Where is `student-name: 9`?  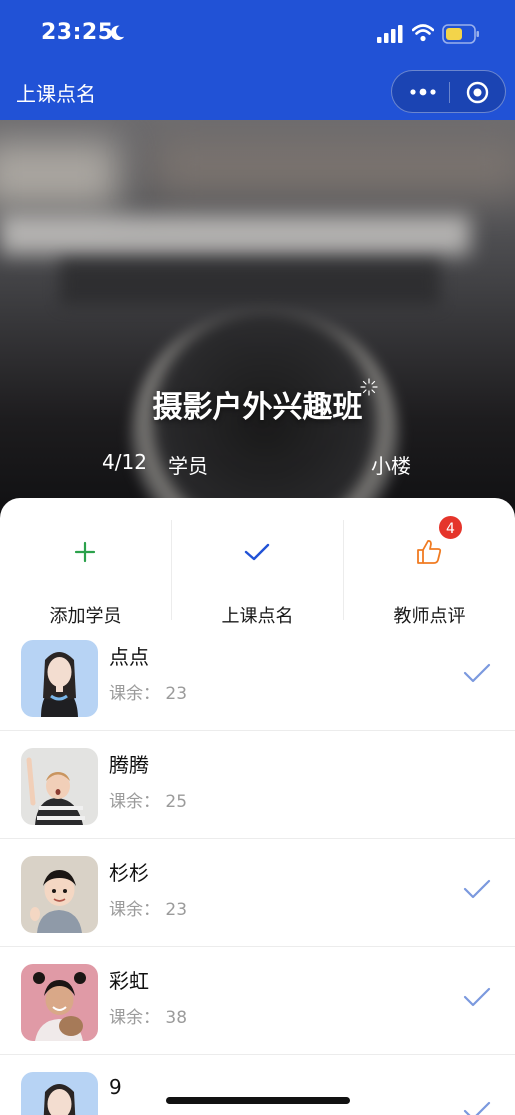
student-name: 9 is located at coordinates (115, 1087).